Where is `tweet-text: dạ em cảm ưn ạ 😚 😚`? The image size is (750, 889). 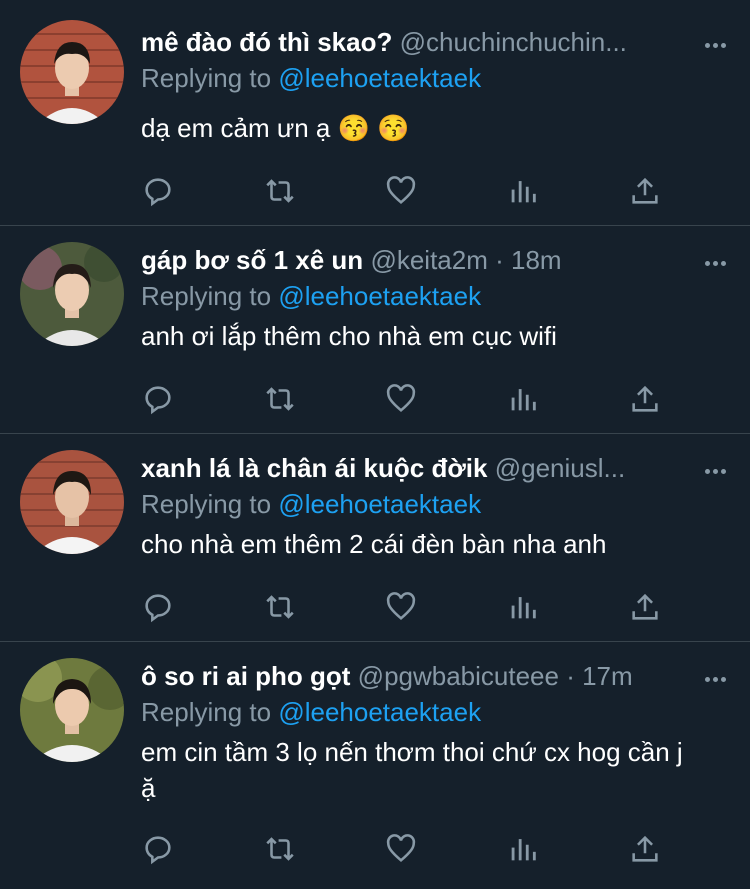 tweet-text: dạ em cảm ưn ạ 😚 😚 is located at coordinates (275, 128).